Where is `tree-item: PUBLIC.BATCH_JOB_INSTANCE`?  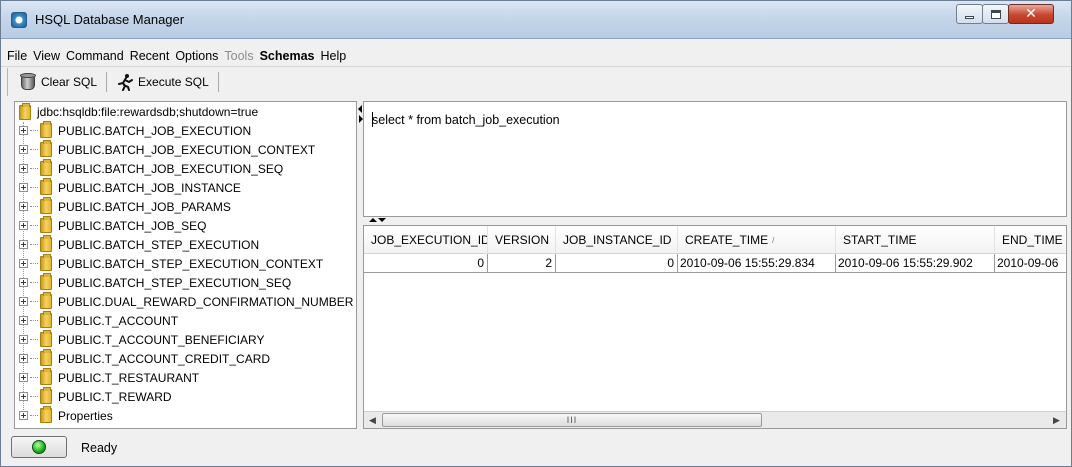
tree-item: PUBLIC.BATCH_JOB_INSTANCE is located at coordinates (130, 187).